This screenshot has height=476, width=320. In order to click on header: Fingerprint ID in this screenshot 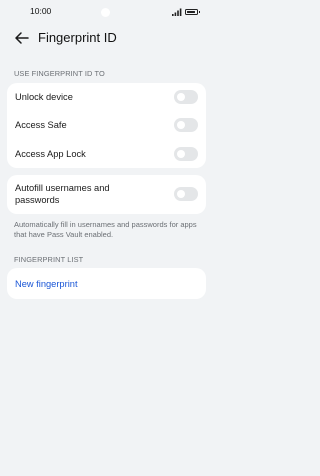, I will do `click(106, 38)`.